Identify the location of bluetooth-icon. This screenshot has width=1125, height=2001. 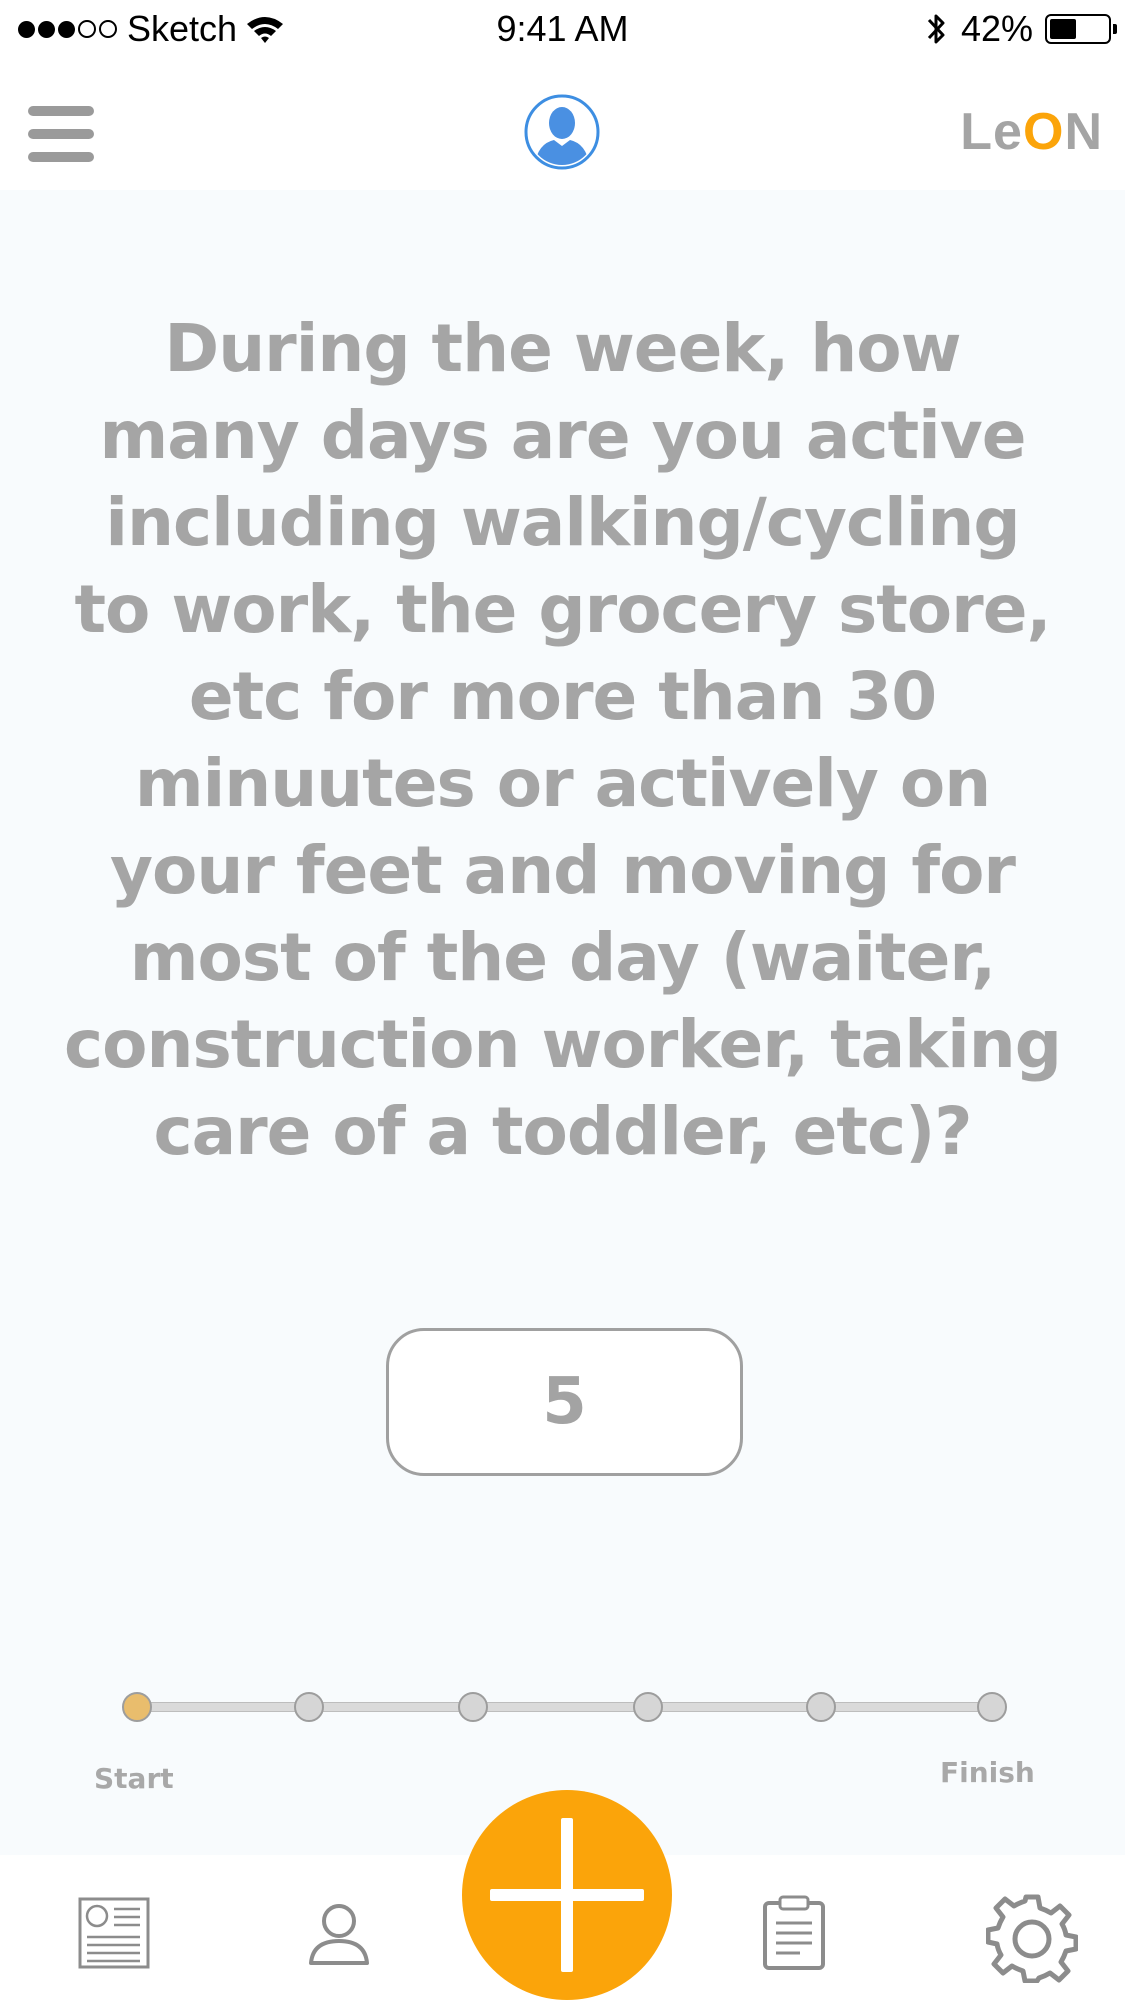
(936, 29).